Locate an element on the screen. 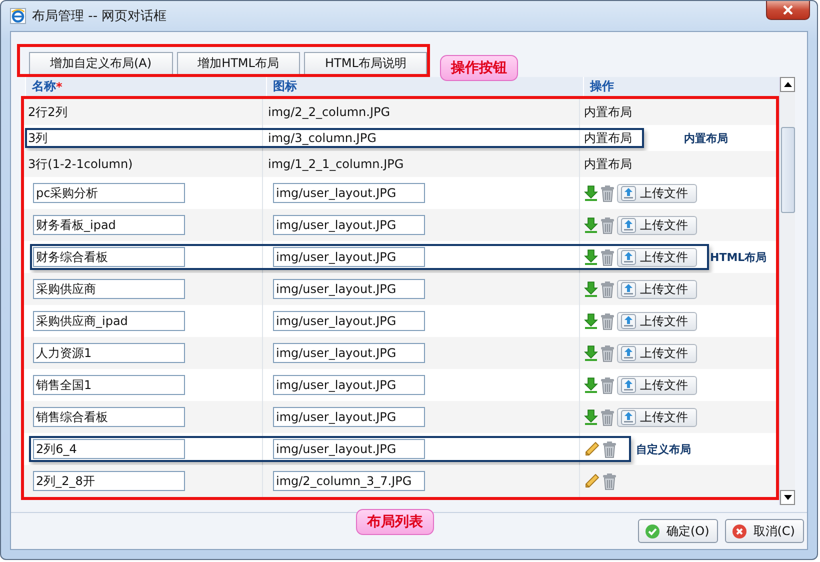 This screenshot has height=562, width=820. name-field: 2列_2_8开 is located at coordinates (109, 481).